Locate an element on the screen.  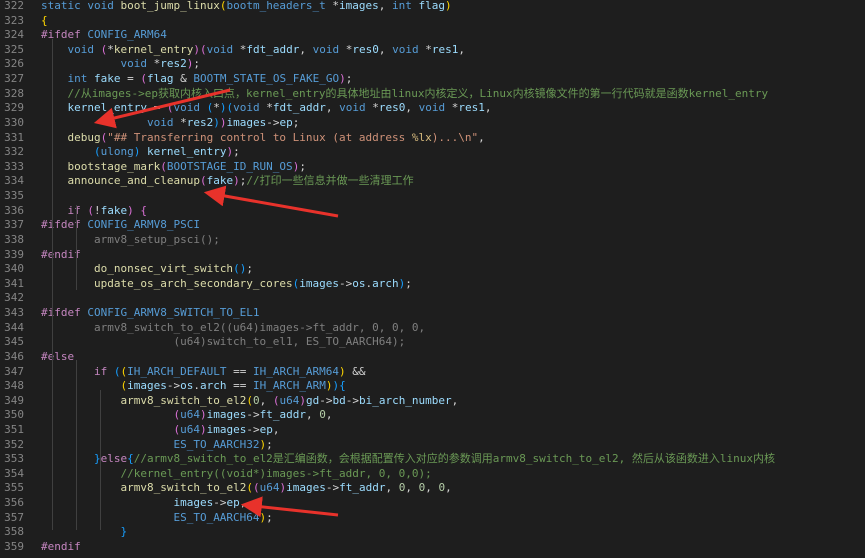
red-arrow-announce-cleanup is located at coordinates (271, 201).